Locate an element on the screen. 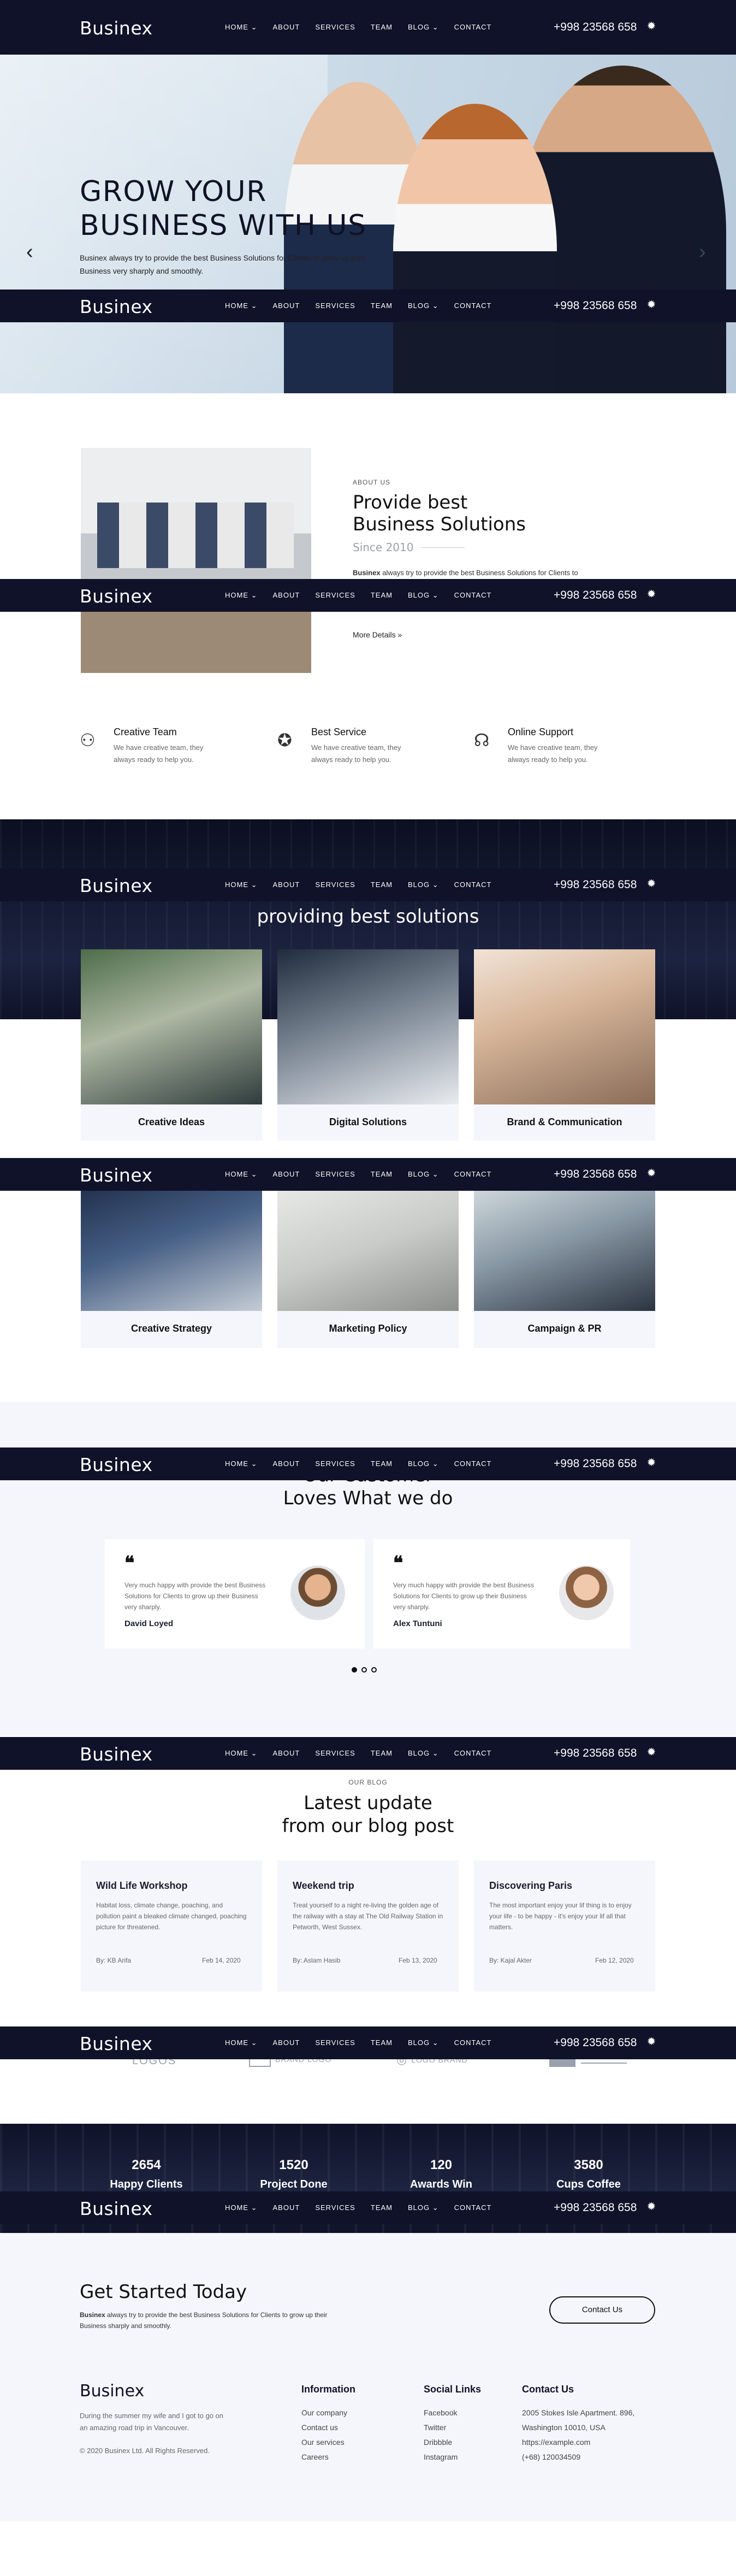  footer-link: Our company is located at coordinates (324, 2413).